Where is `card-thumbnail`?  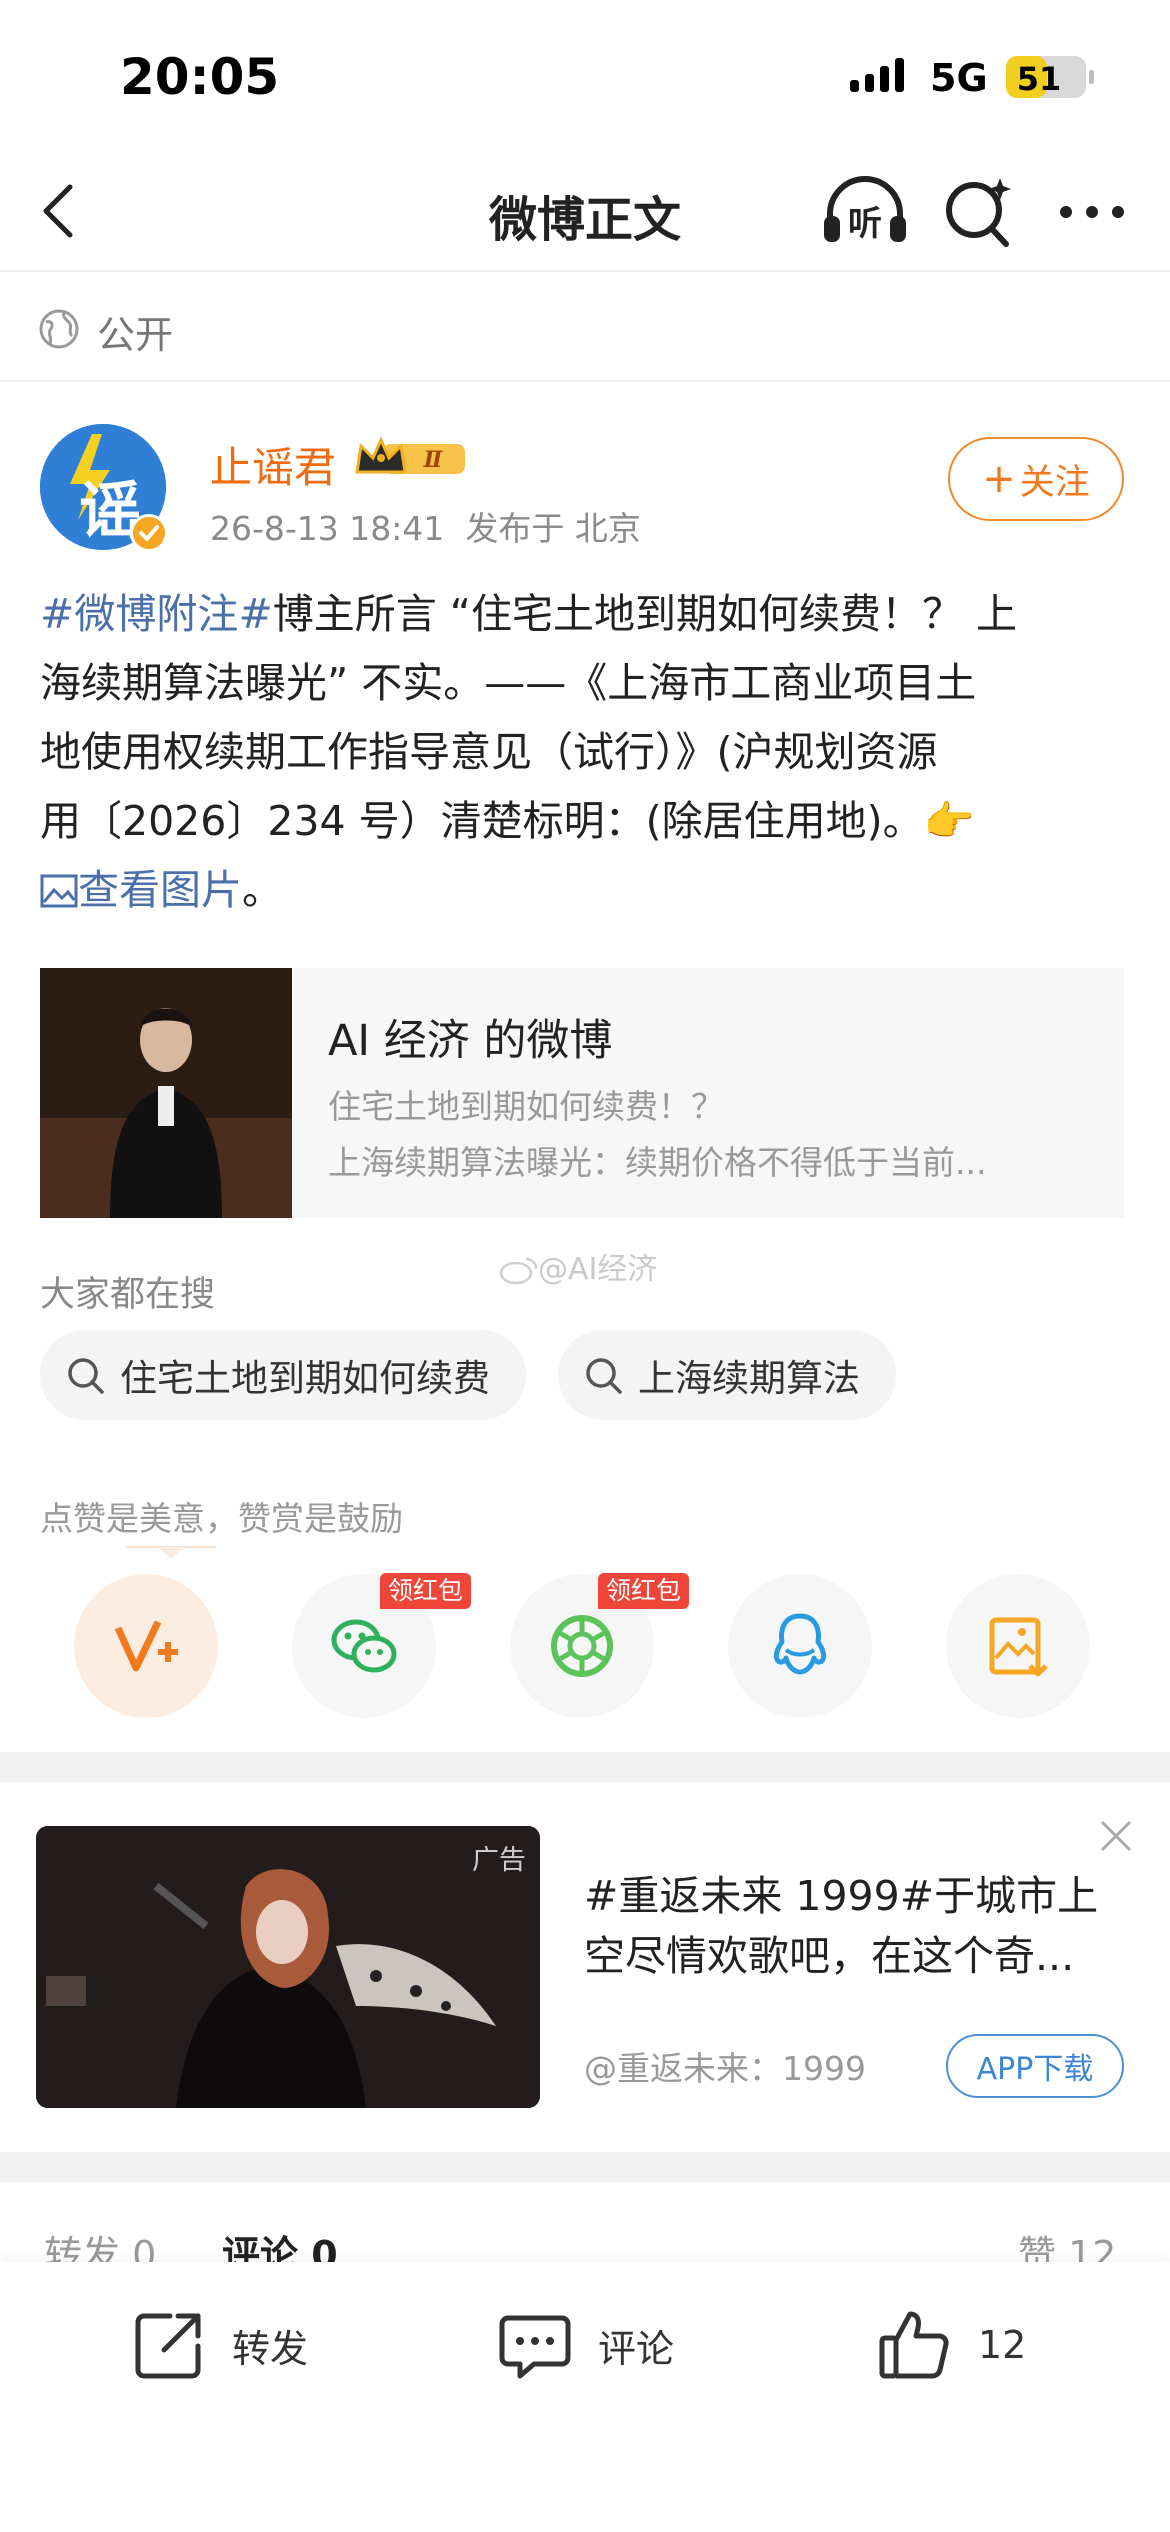
card-thumbnail is located at coordinates (166, 1093).